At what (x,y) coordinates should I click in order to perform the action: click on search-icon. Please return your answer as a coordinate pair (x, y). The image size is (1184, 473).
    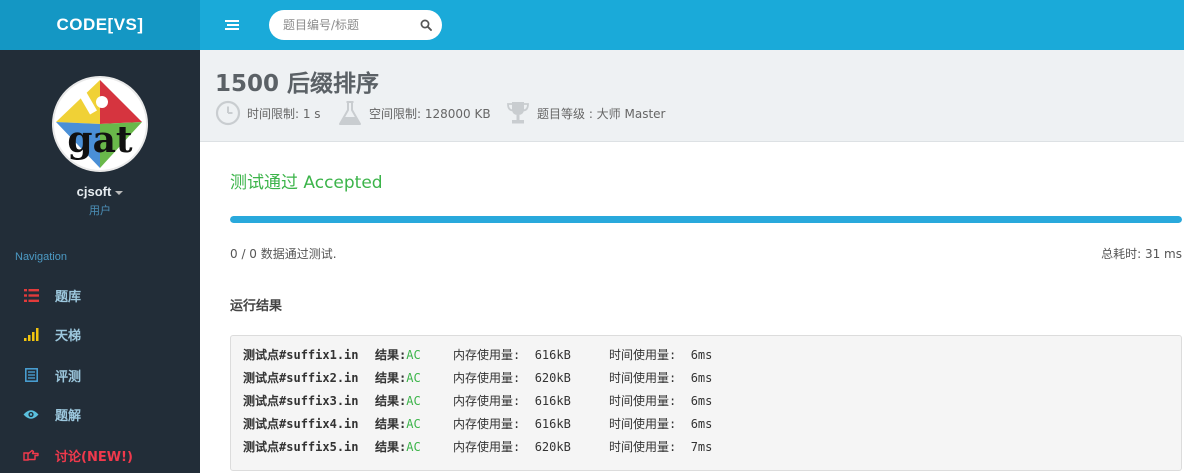
    Looking at the image, I should click on (426, 25).